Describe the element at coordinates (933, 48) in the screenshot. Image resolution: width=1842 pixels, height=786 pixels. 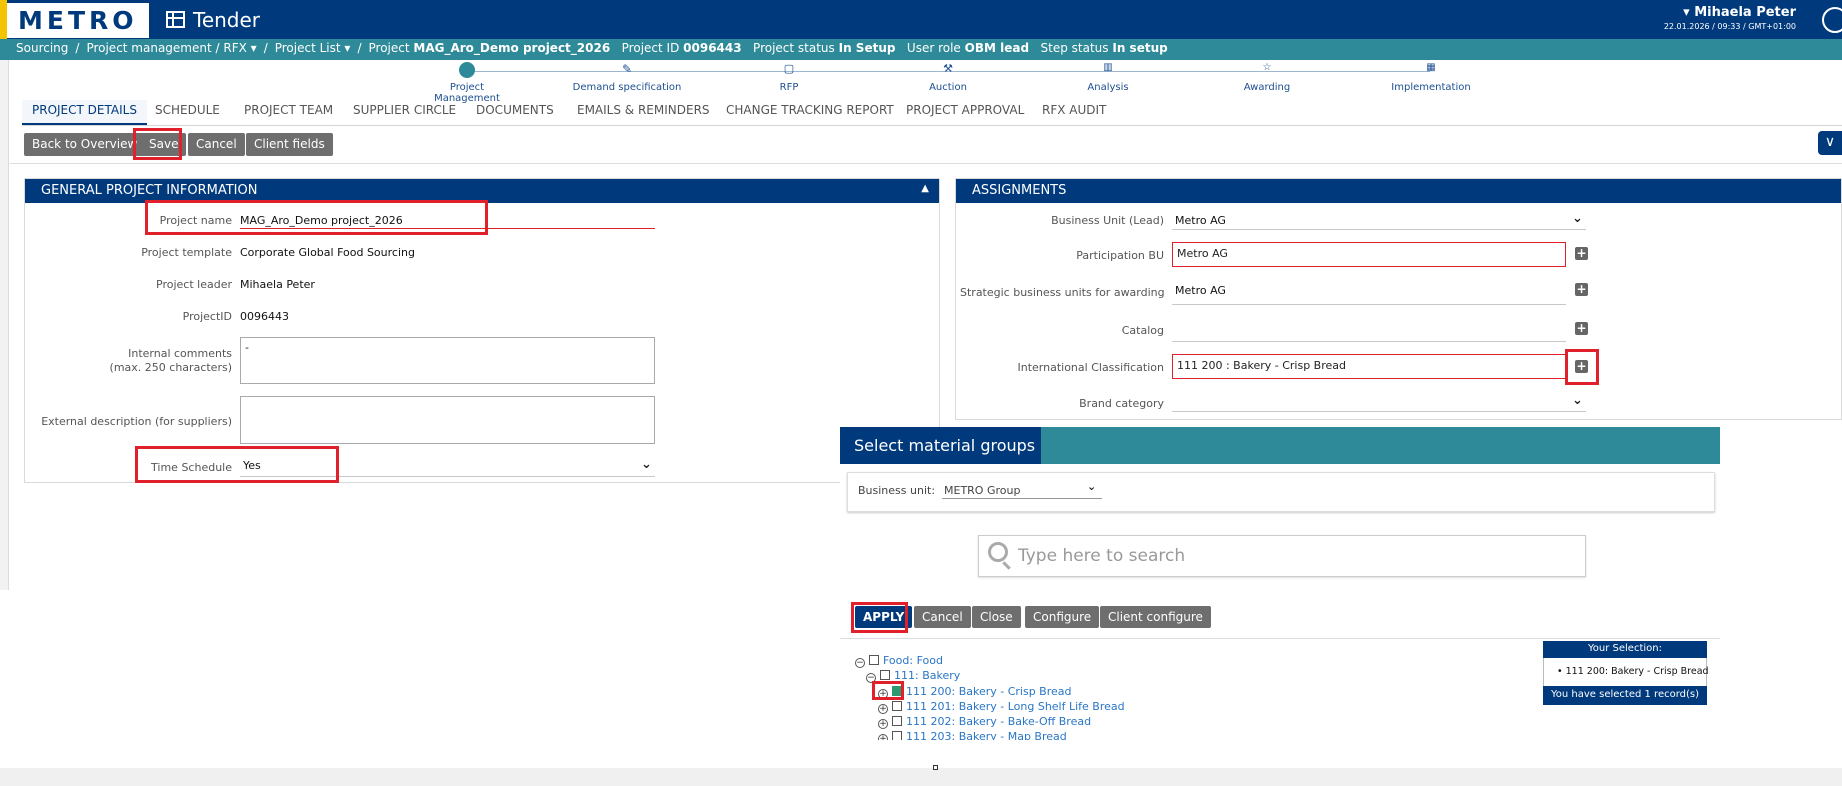
I see `role-label: User role` at that location.